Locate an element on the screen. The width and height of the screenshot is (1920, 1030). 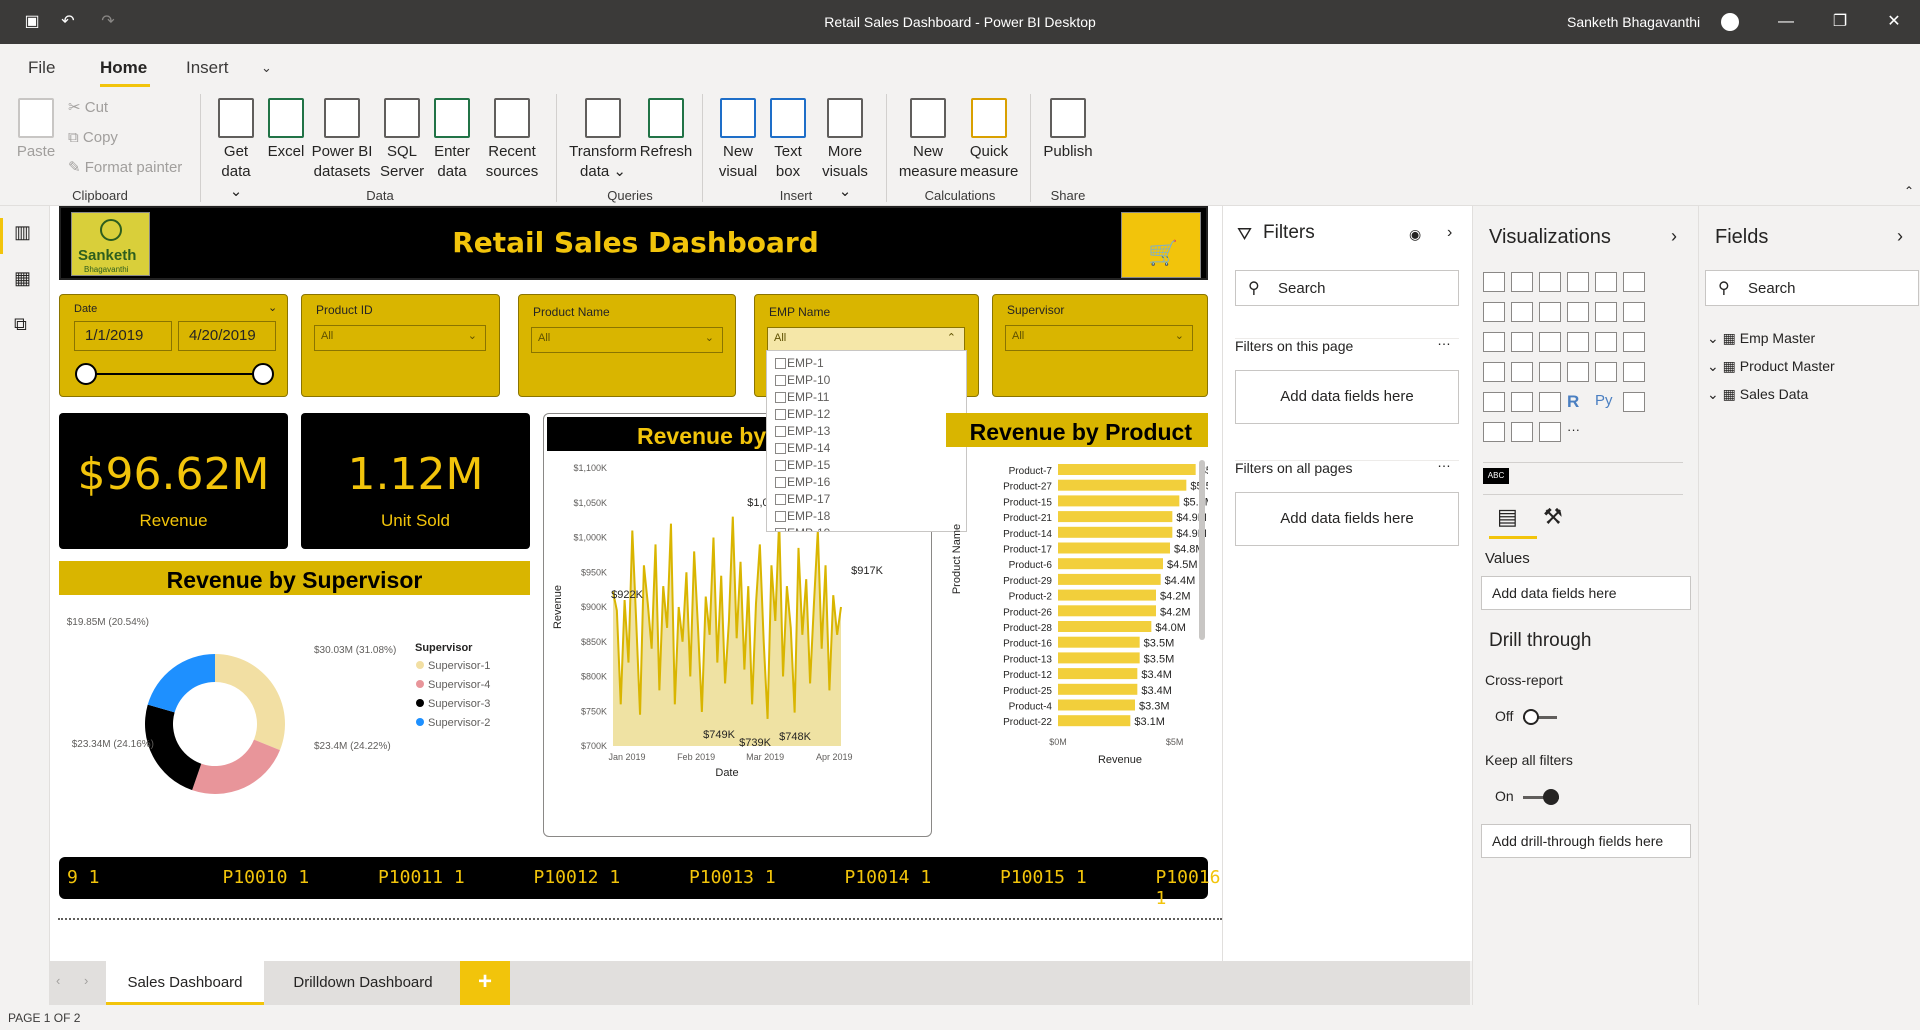
more-visuals-icon: ··· is located at coordinates (1578, 432).